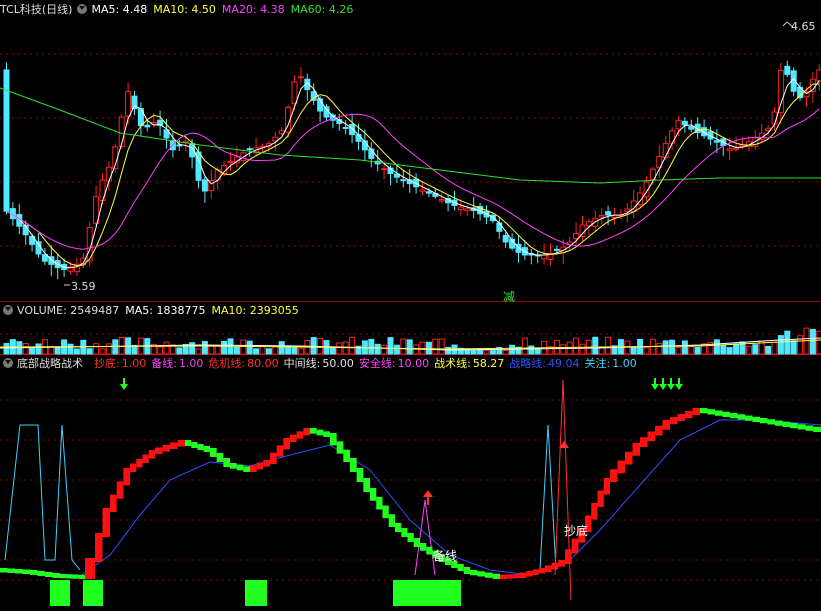 The image size is (821, 611). Describe the element at coordinates (42, 497) in the screenshot. I see `attention-line` at that location.